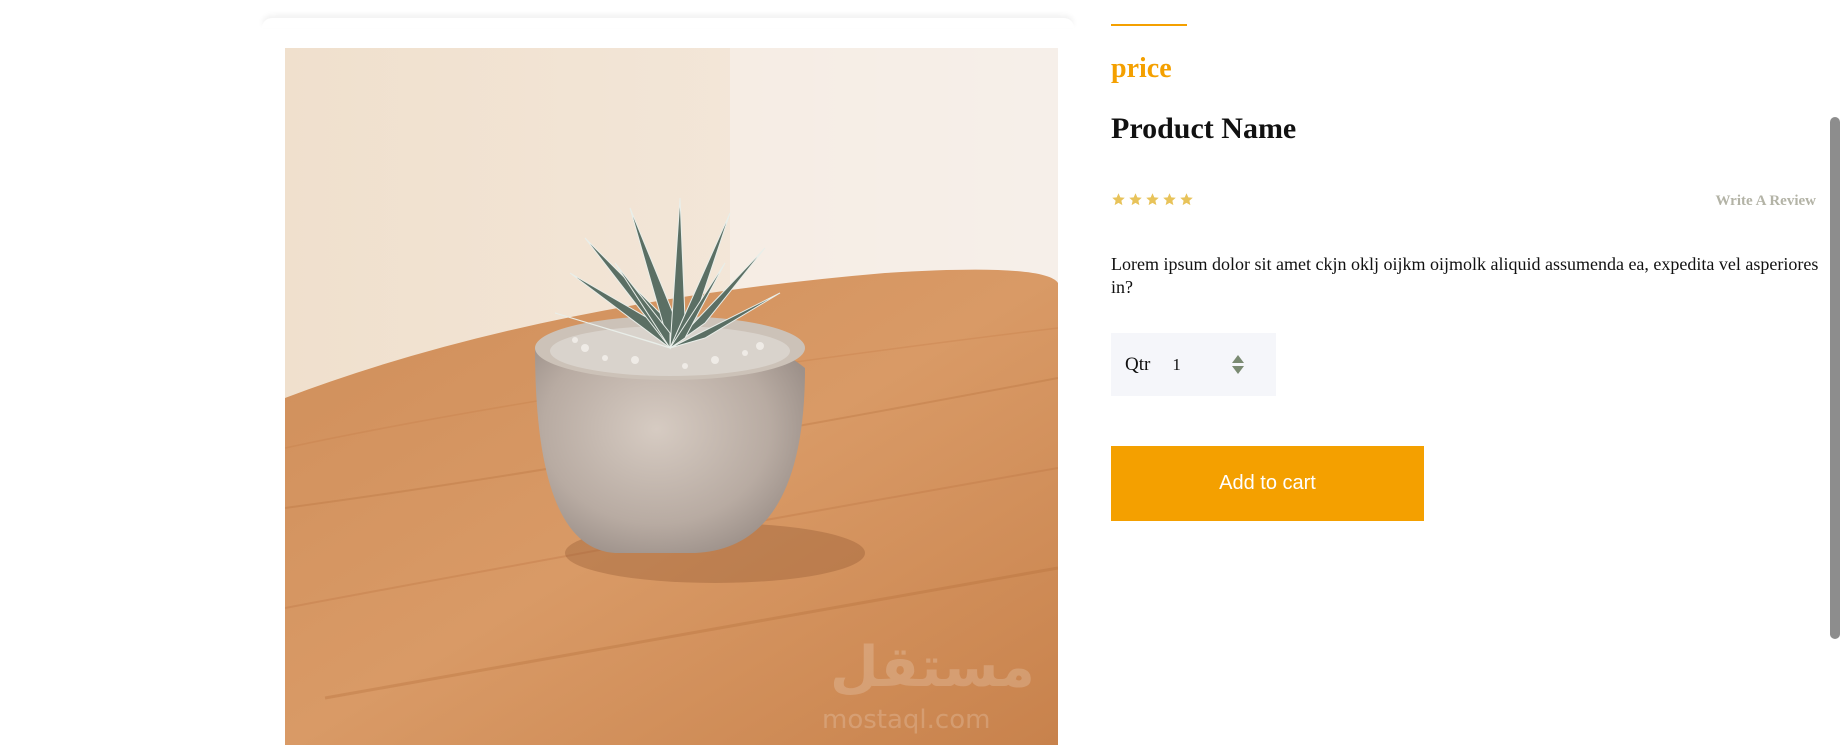 The image size is (1840, 745). What do you see at coordinates (1238, 364) in the screenshot?
I see `stepper-arrows-icon` at bounding box center [1238, 364].